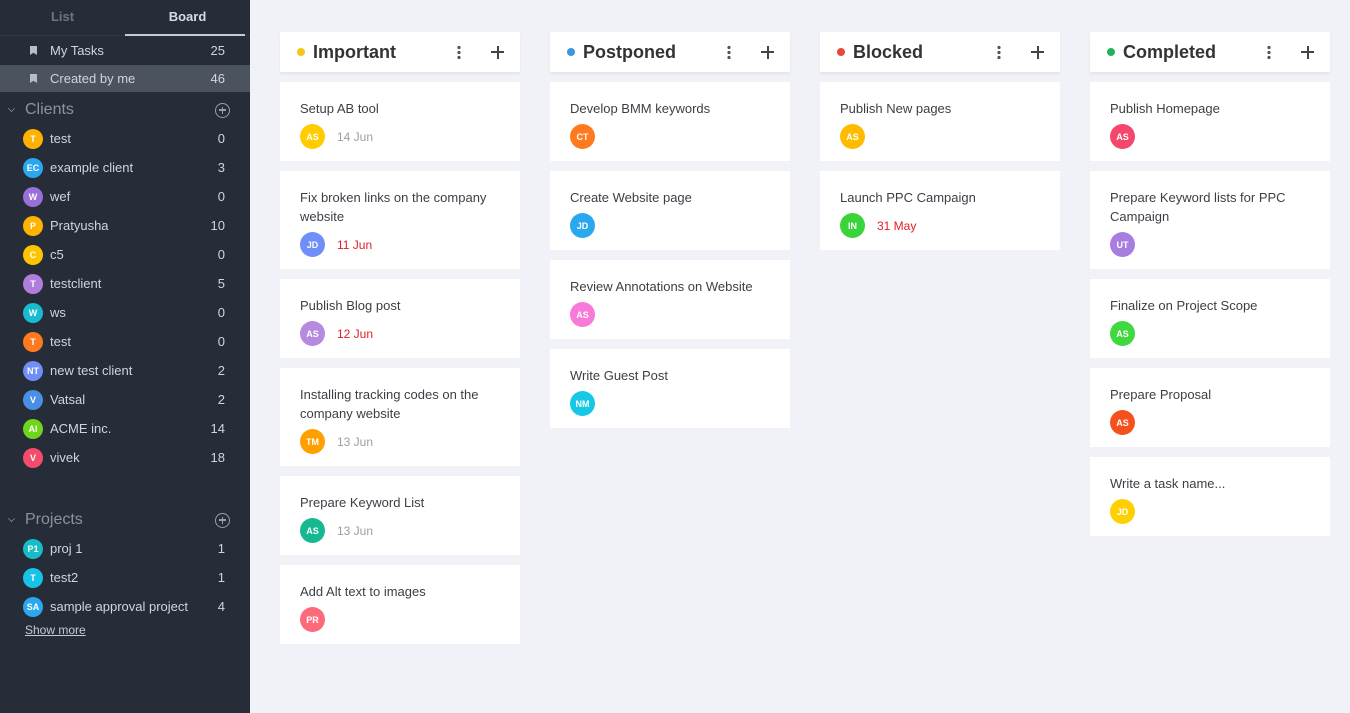 This screenshot has height=713, width=1350. Describe the element at coordinates (400, 121) in the screenshot. I see `task-card: Setup AB tool AS 14 Jun` at that location.